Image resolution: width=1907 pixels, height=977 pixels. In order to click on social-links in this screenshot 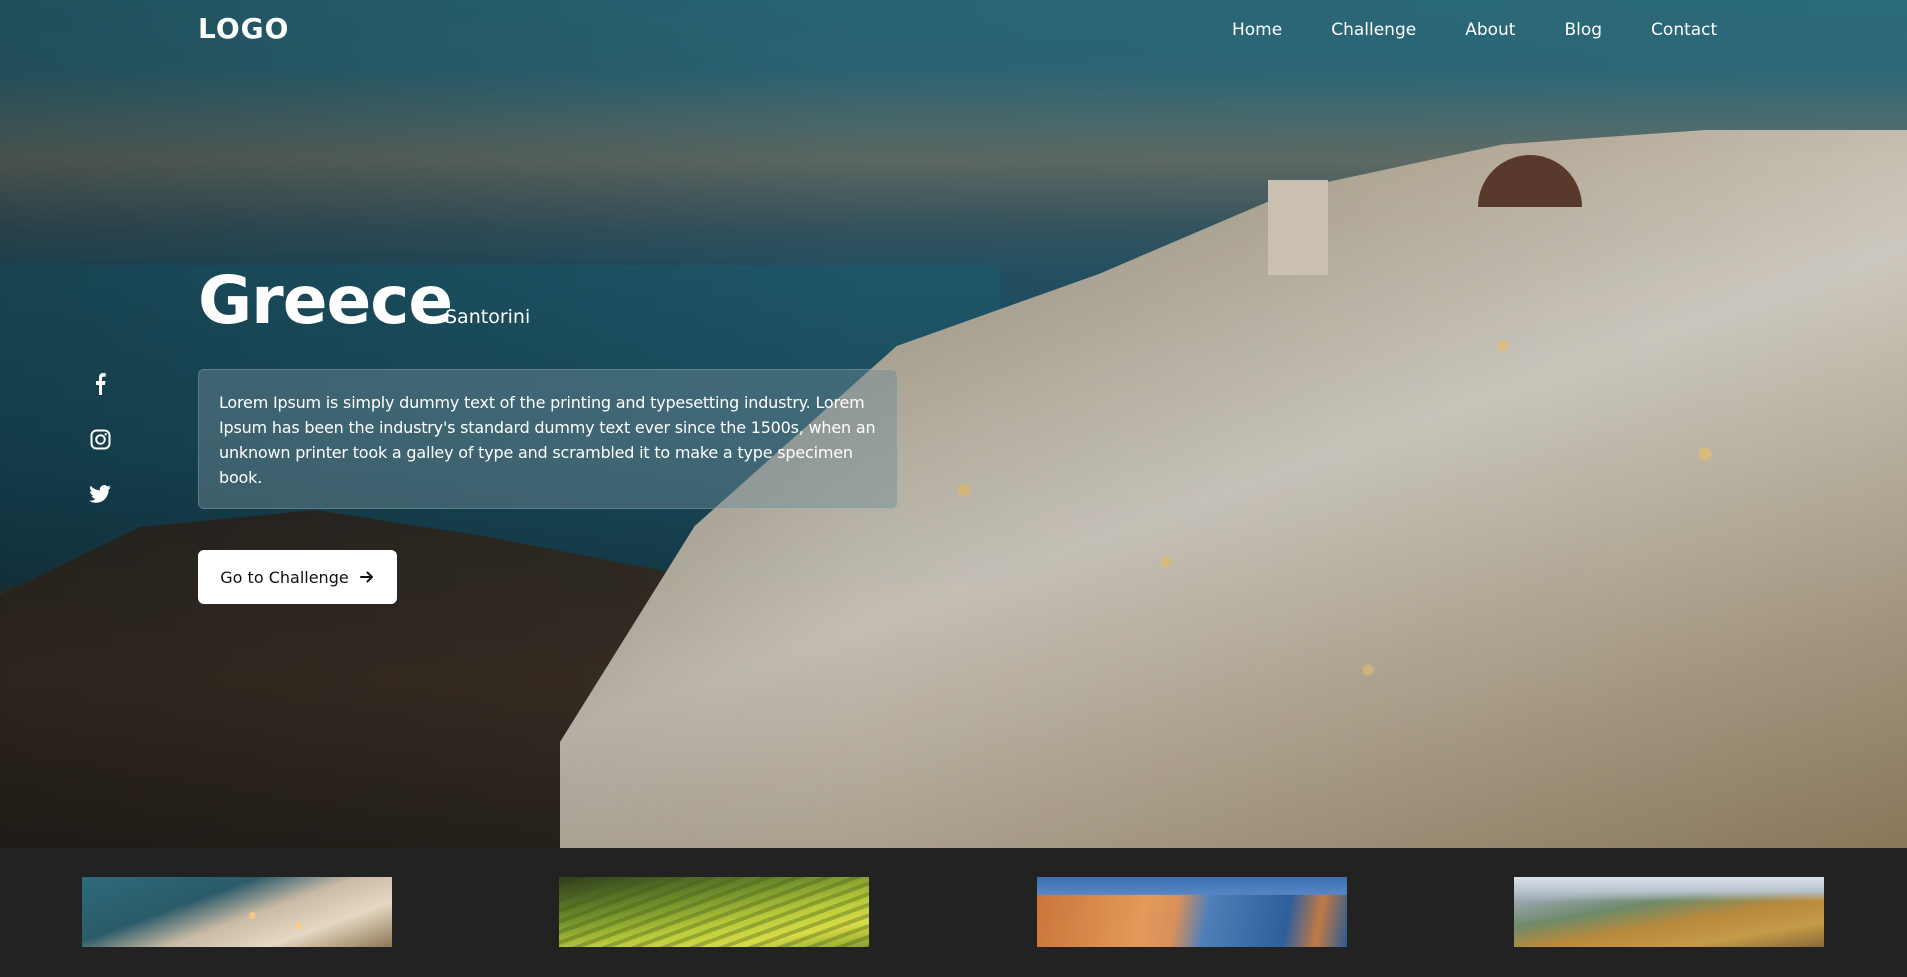, I will do `click(100, 454)`.